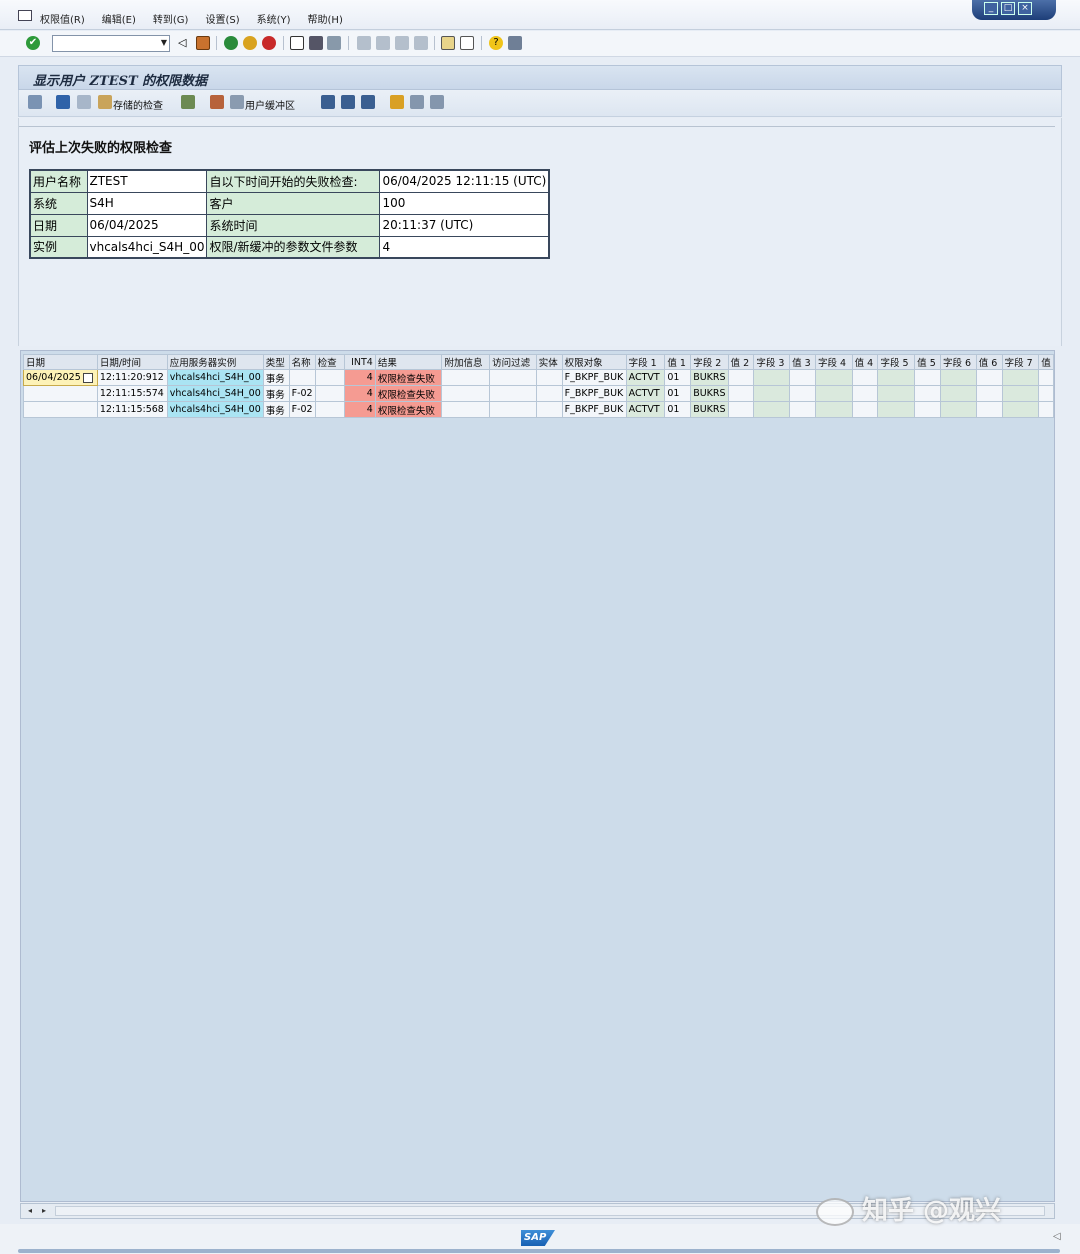  Describe the element at coordinates (678, 377) in the screenshot. I see `value1-cell: 01` at that location.